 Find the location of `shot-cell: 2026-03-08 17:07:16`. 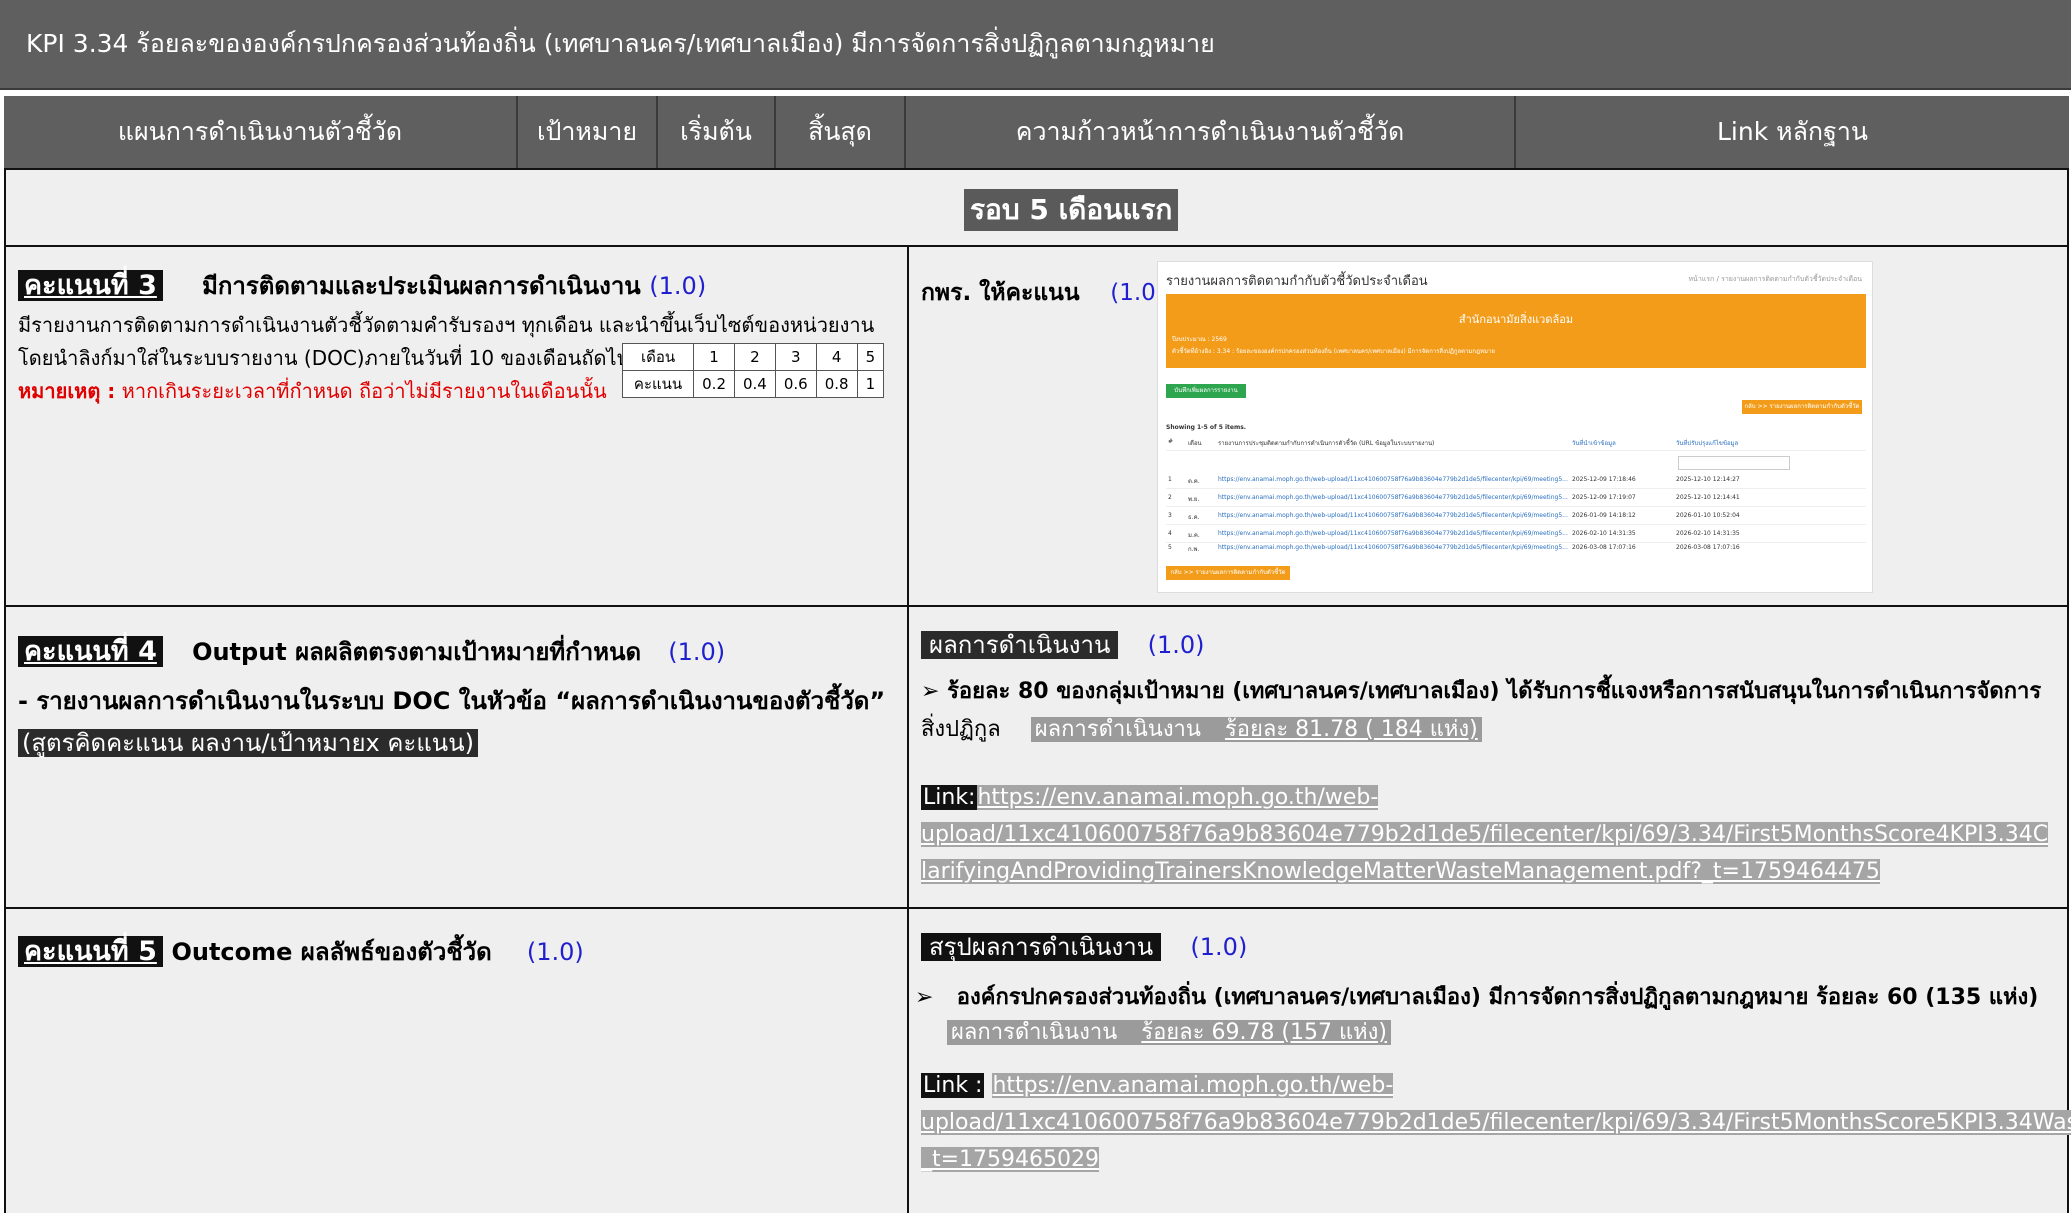

shot-cell: 2026-03-08 17:07:16 is located at coordinates (1604, 547).